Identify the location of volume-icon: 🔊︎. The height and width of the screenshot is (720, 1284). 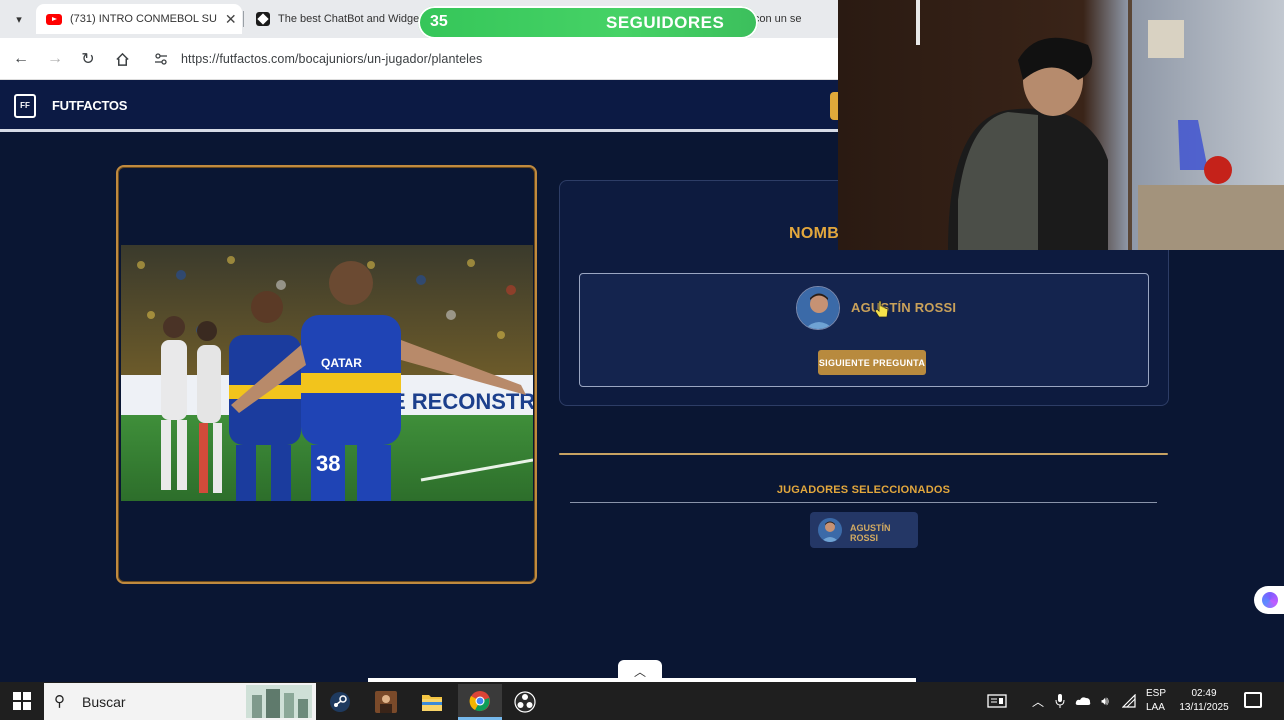
(1105, 701).